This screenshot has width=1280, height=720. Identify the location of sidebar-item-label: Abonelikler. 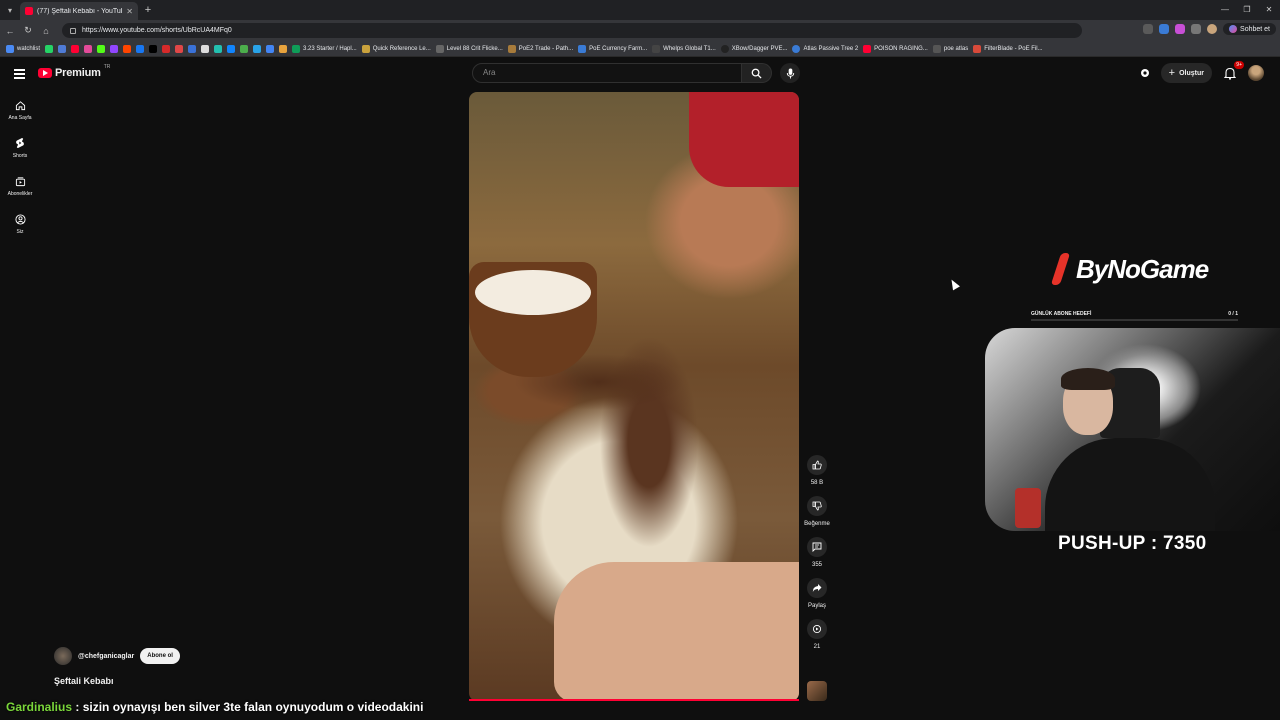
(20, 193).